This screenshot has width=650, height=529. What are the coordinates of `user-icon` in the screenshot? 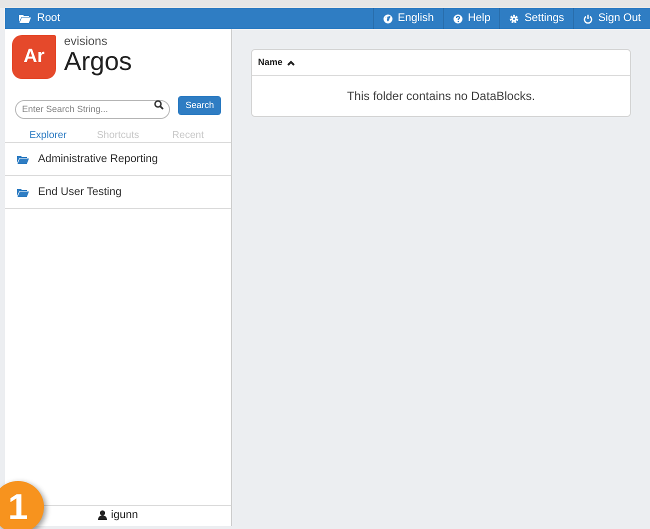 It's located at (103, 515).